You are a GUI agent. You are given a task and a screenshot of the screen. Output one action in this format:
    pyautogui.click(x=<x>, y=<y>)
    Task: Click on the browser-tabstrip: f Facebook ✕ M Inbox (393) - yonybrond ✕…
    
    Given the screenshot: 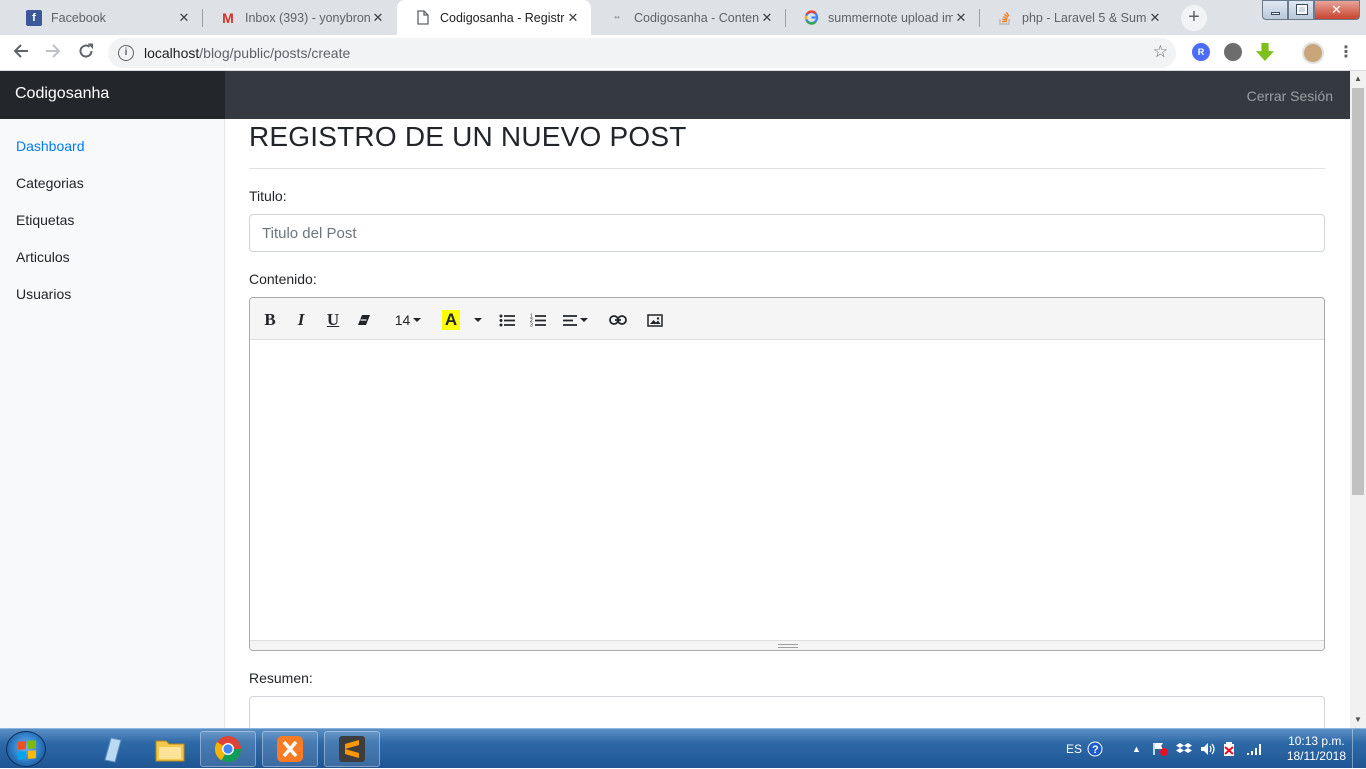 What is the action you would take?
    pyautogui.click(x=683, y=17)
    